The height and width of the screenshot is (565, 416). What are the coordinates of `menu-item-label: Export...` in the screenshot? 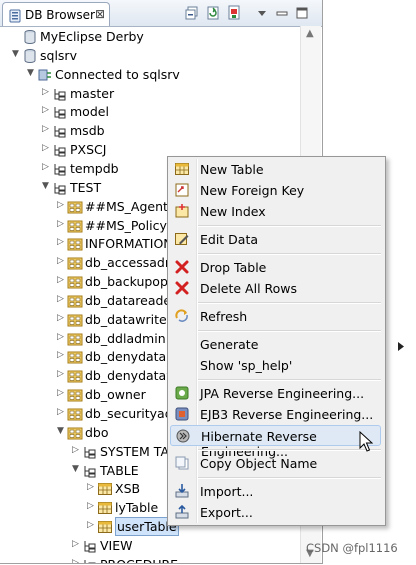 It's located at (226, 512).